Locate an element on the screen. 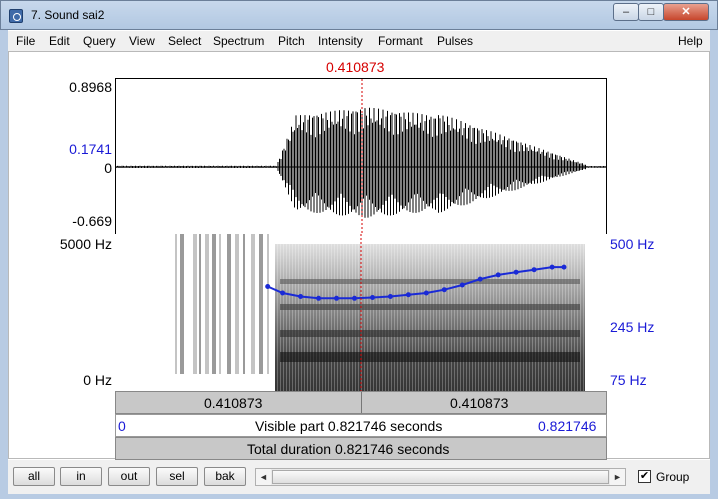  spectrogram-freq-top: 5000 Hz is located at coordinates (85, 244).